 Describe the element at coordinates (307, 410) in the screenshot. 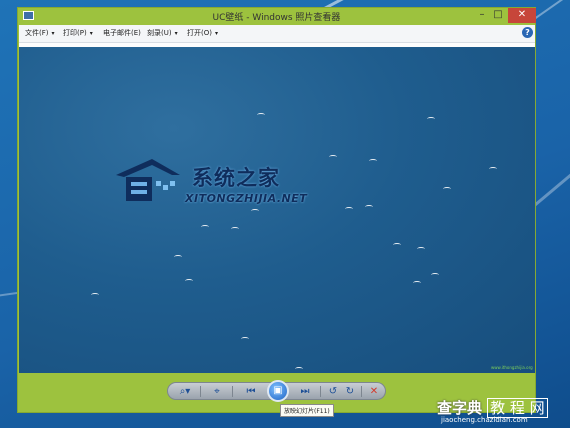

I see `slideshow-tooltip: 放映幻灯片(F11)` at that location.